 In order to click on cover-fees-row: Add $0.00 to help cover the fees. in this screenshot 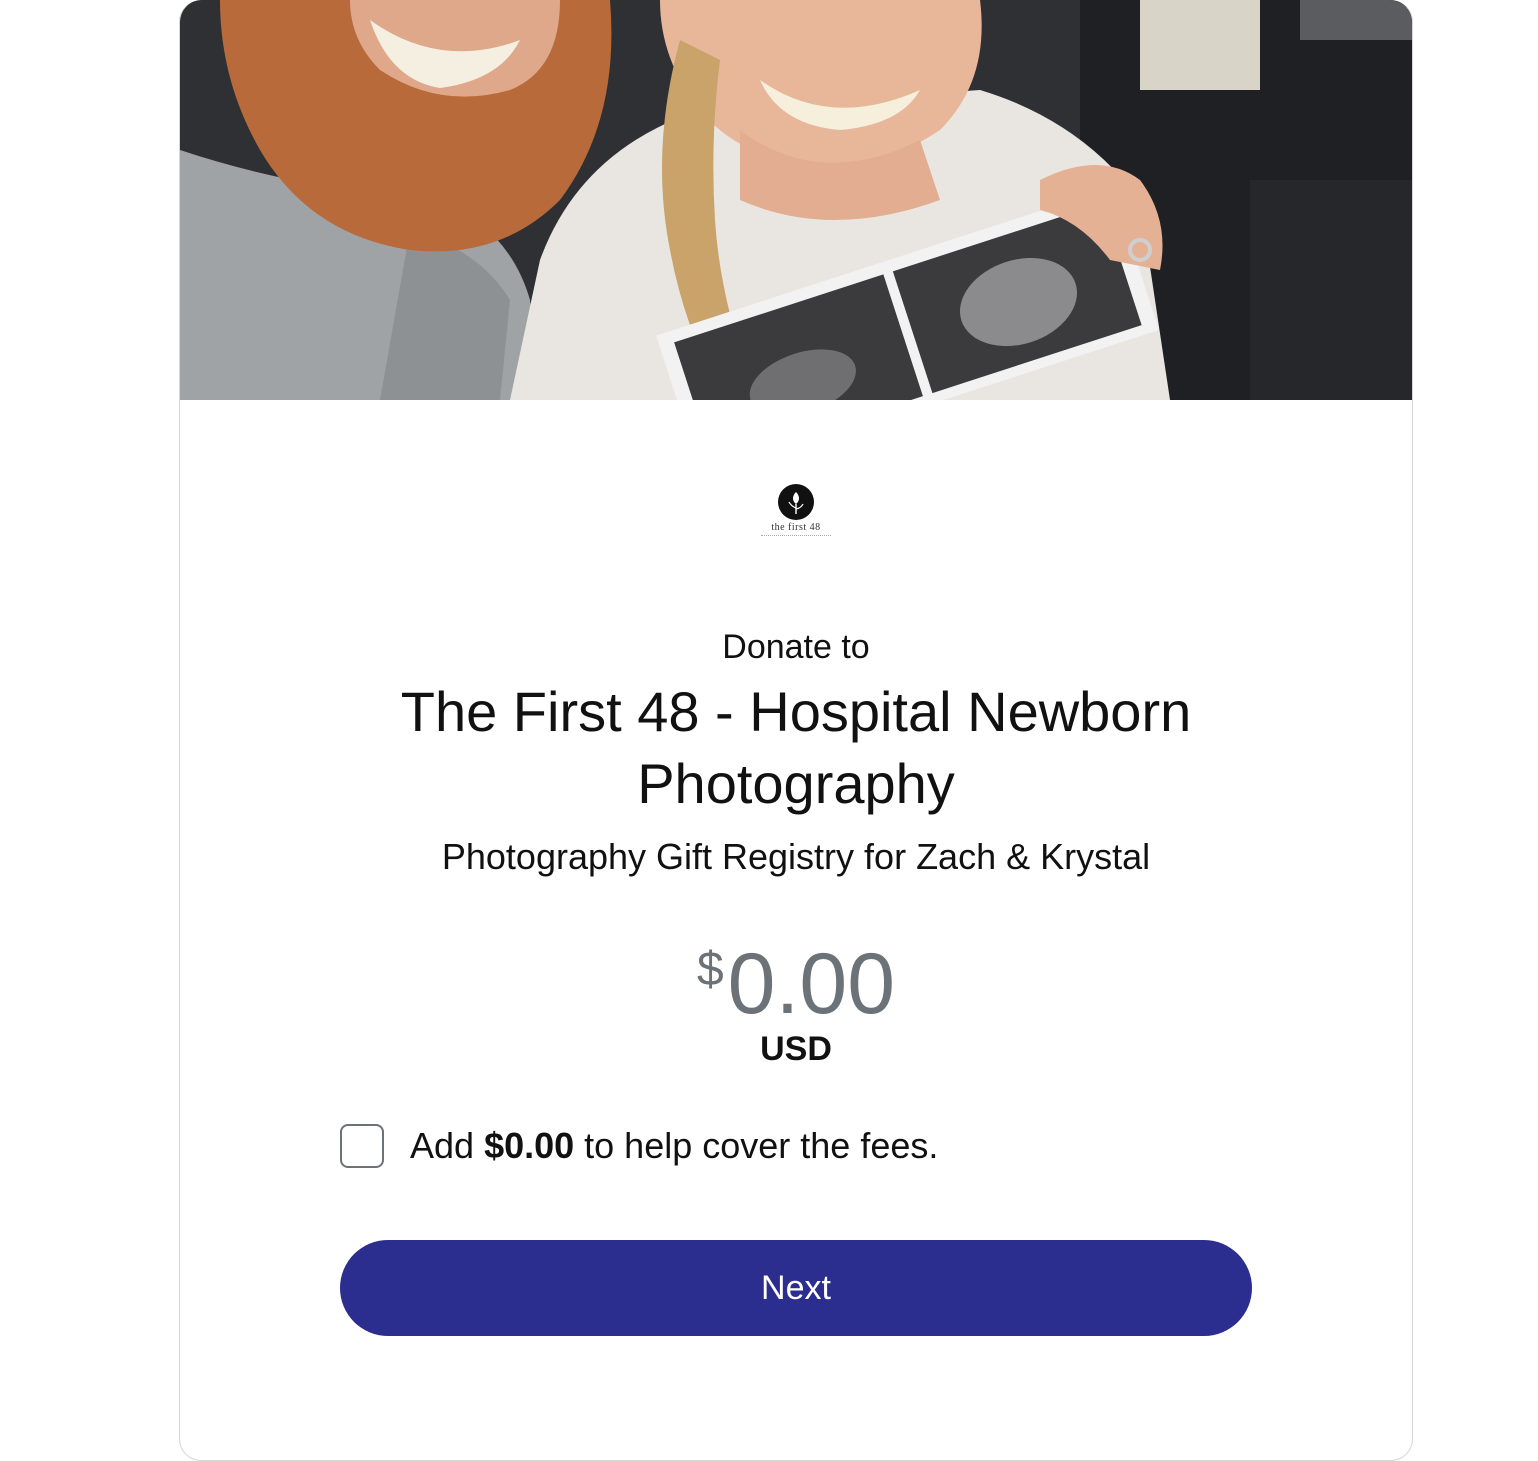, I will do `click(639, 1146)`.